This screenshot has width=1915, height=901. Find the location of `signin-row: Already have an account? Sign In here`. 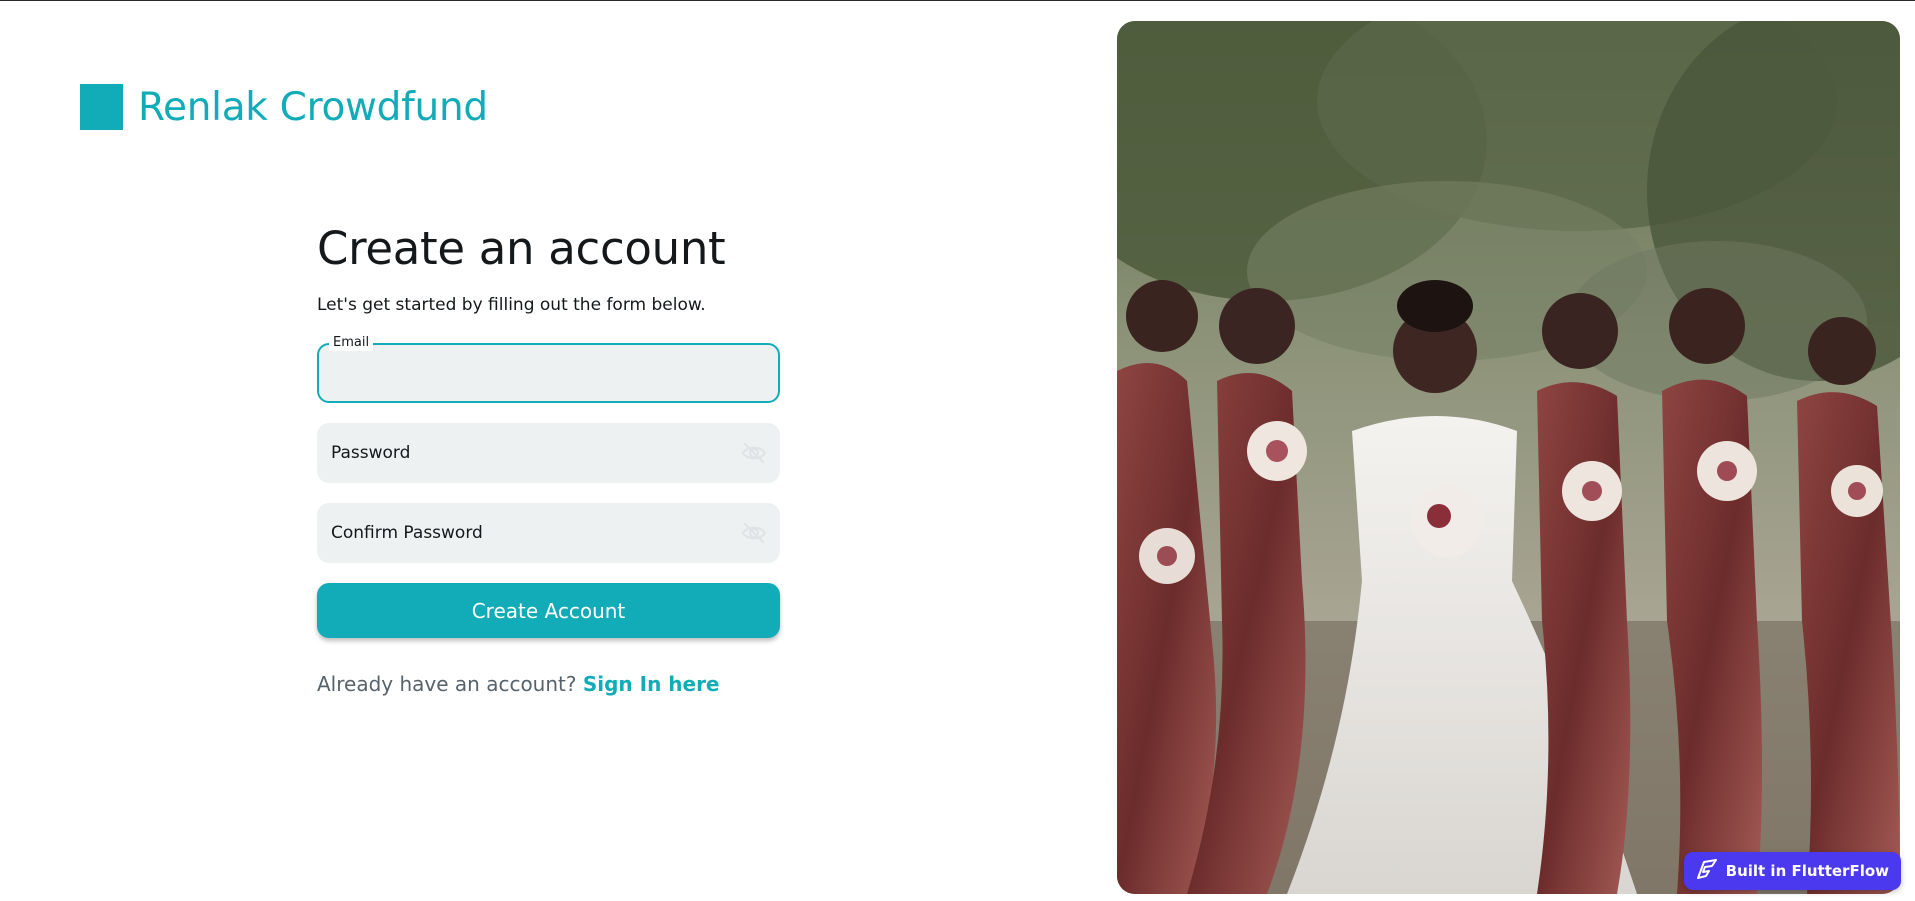

signin-row: Already have an account? Sign In here is located at coordinates (548, 684).